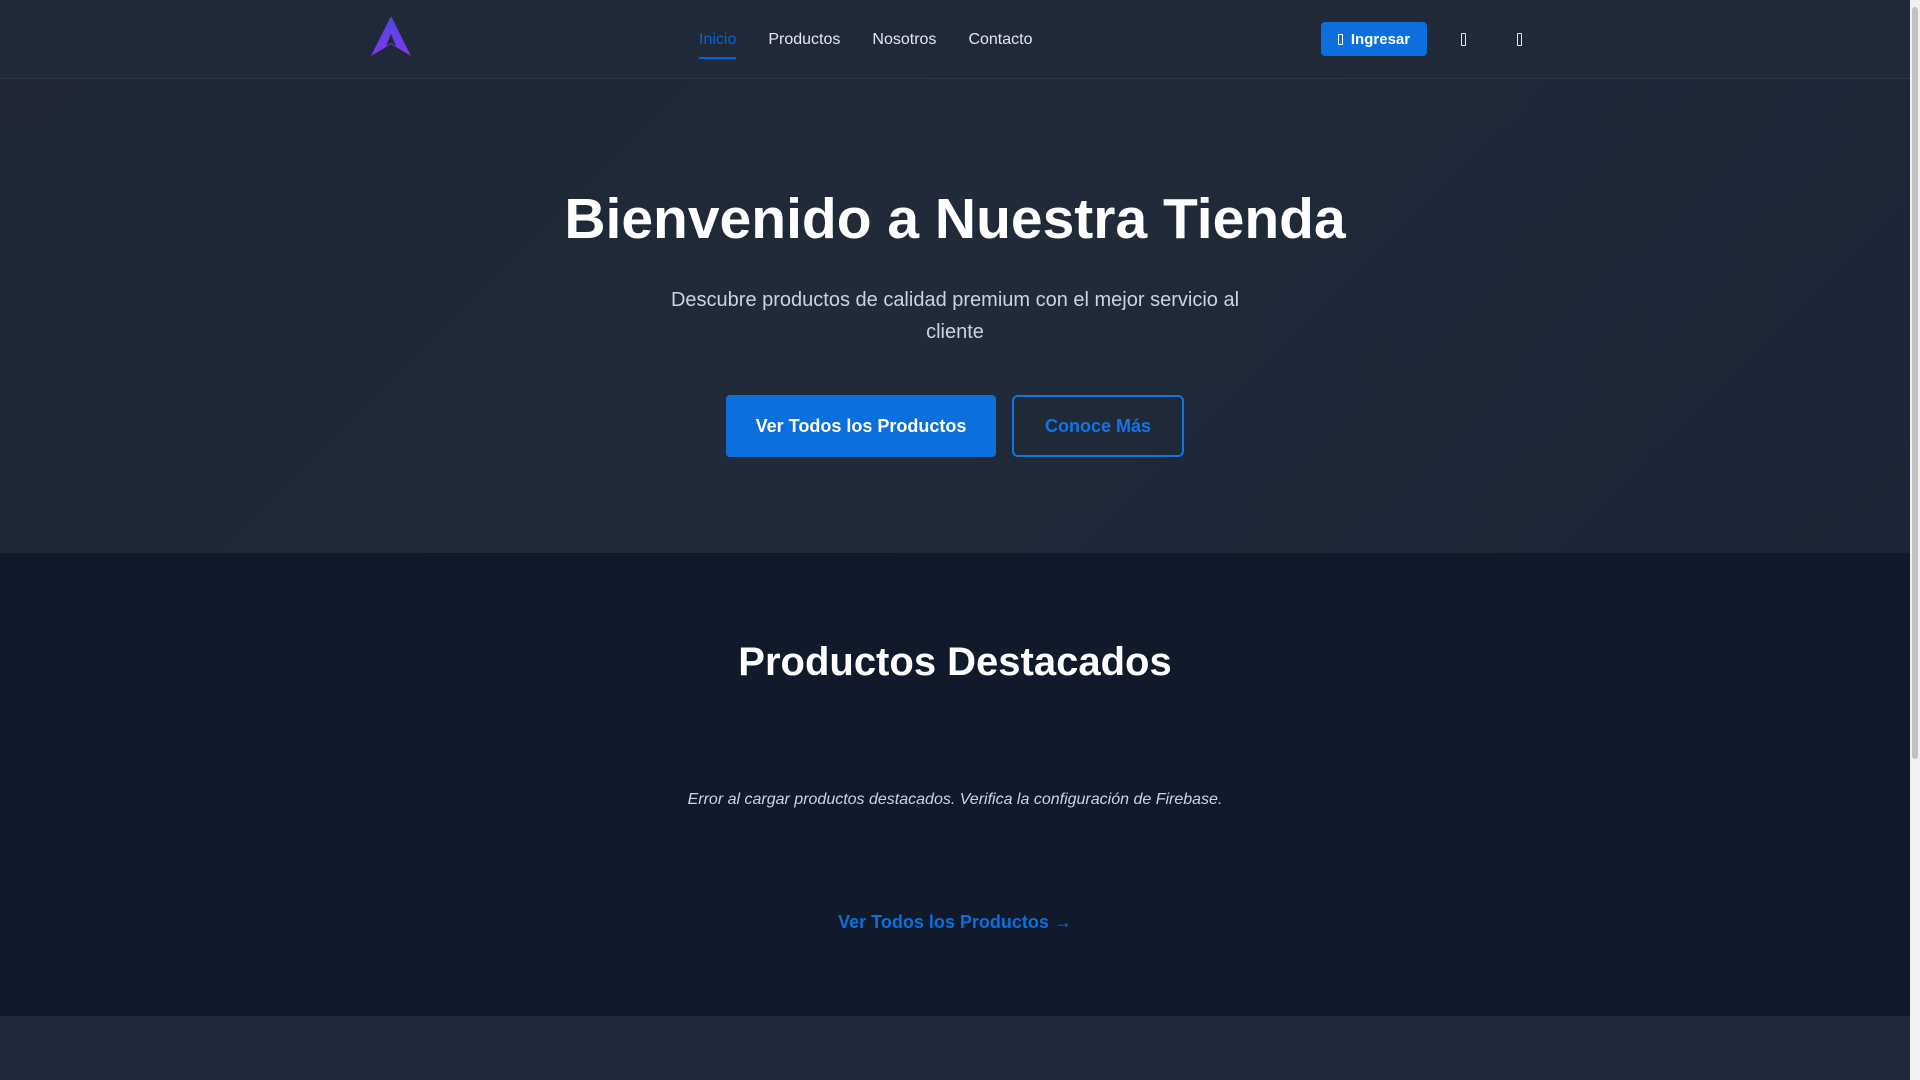 This screenshot has height=1080, width=1920. What do you see at coordinates (1915, 383) in the screenshot?
I see `scrollbar-thumb` at bounding box center [1915, 383].